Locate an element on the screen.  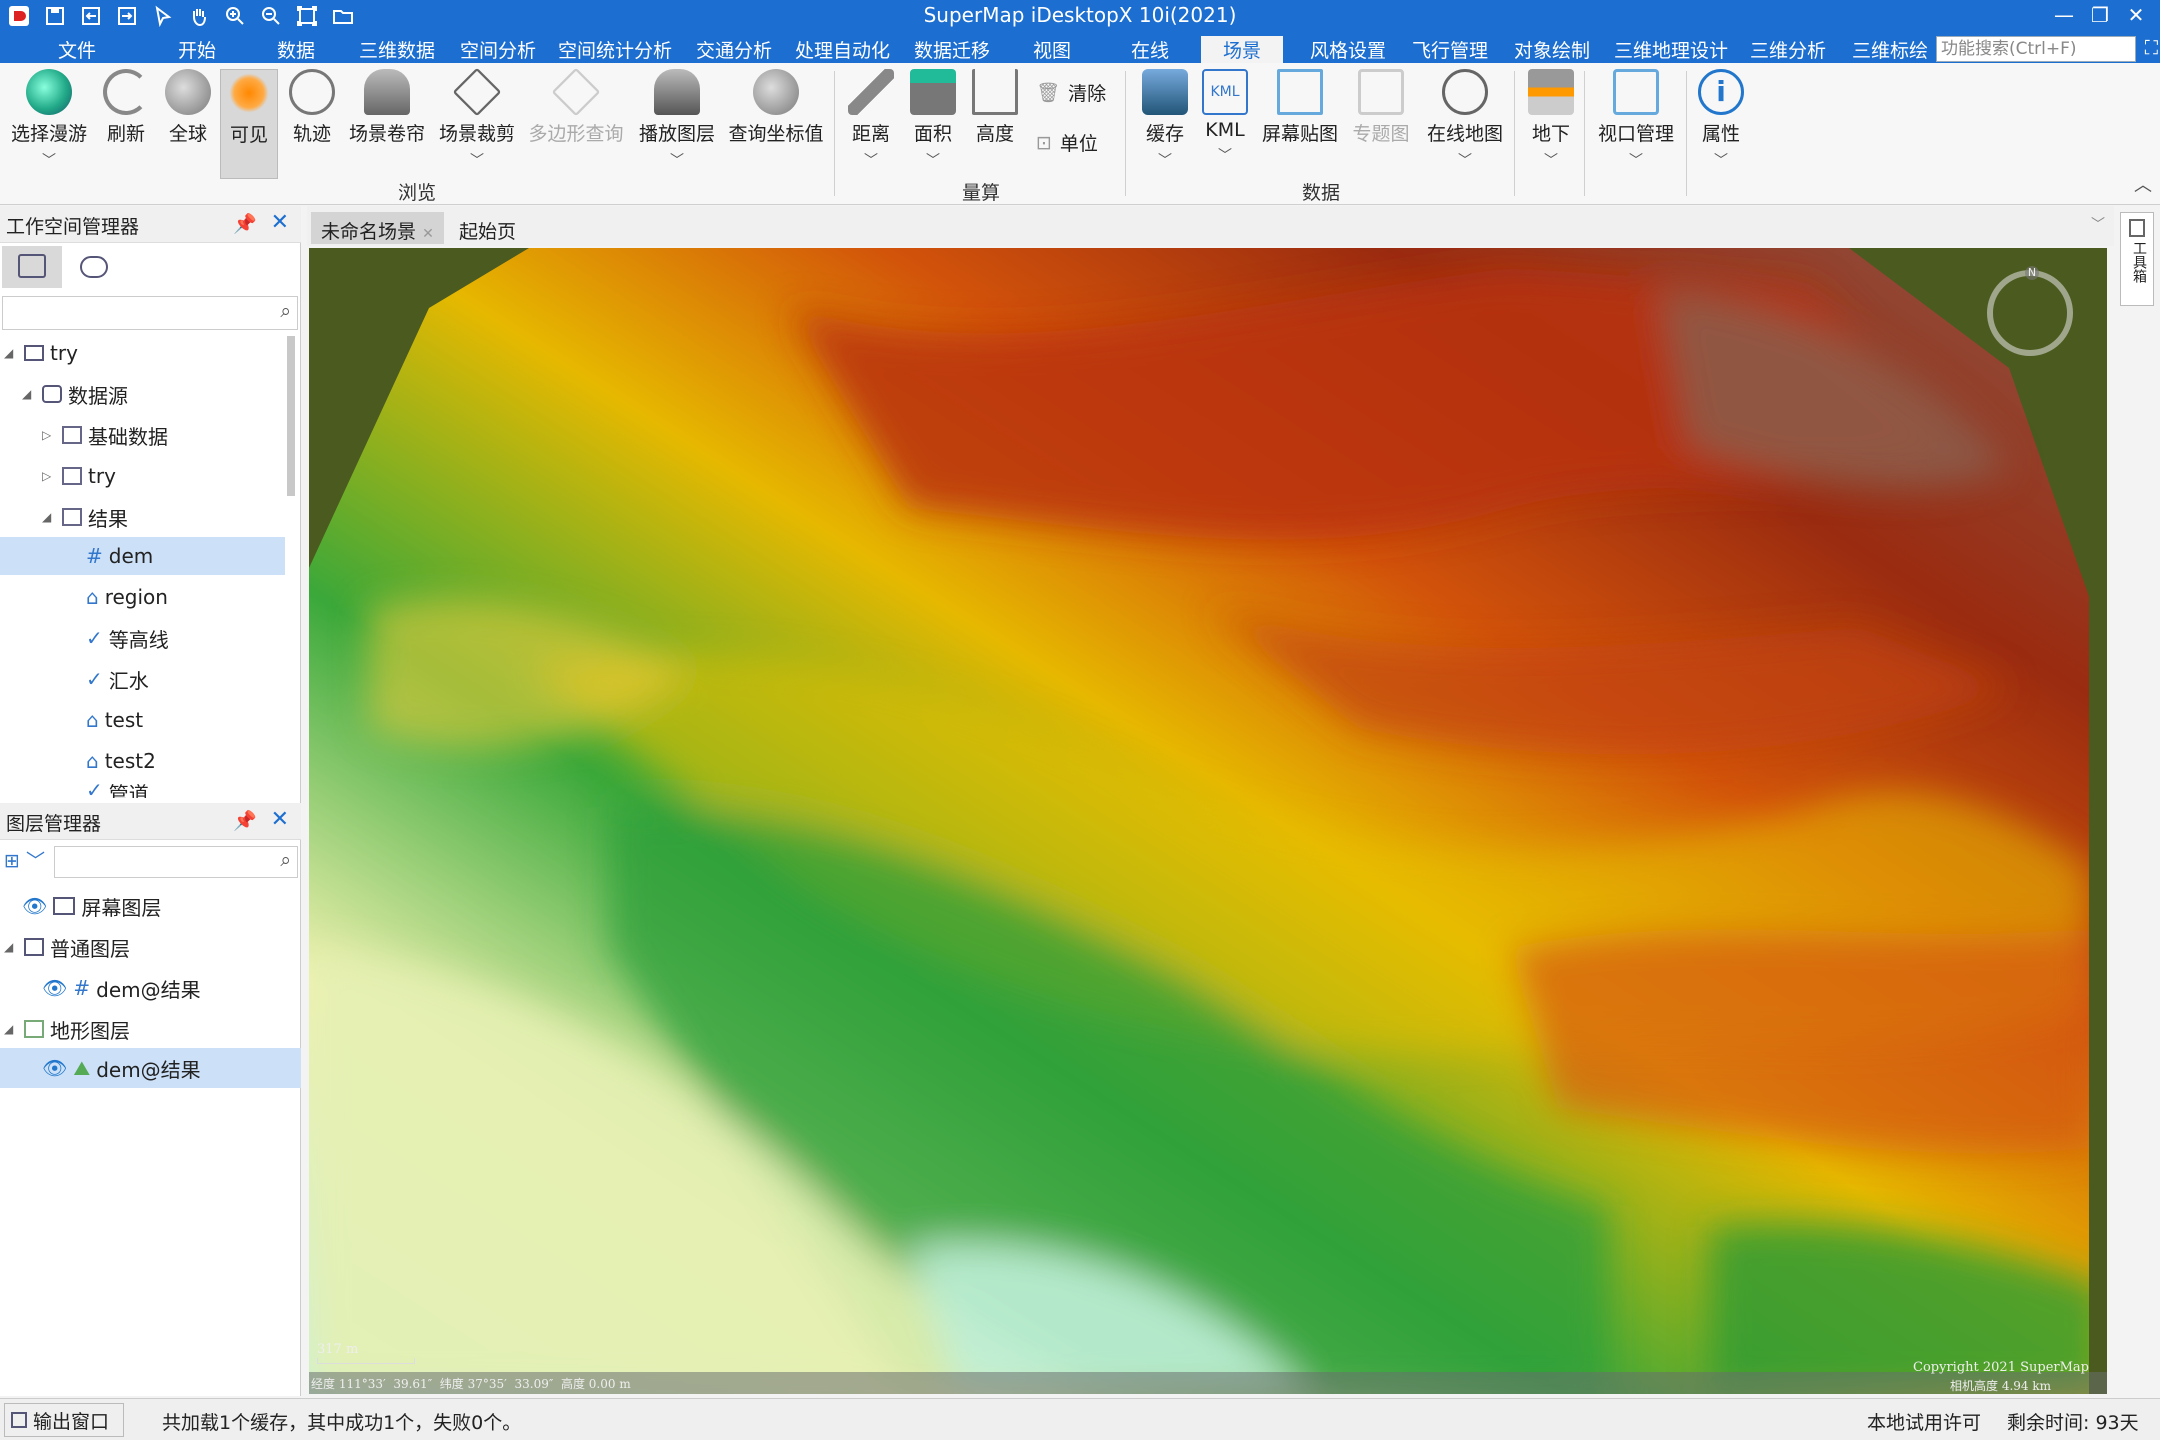
tree-item-dem: # dem is located at coordinates (109, 556).